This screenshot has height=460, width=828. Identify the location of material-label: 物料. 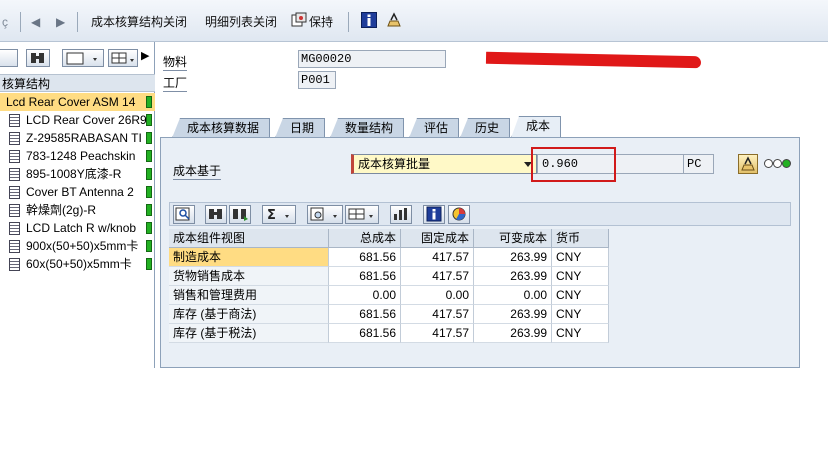
(175, 63).